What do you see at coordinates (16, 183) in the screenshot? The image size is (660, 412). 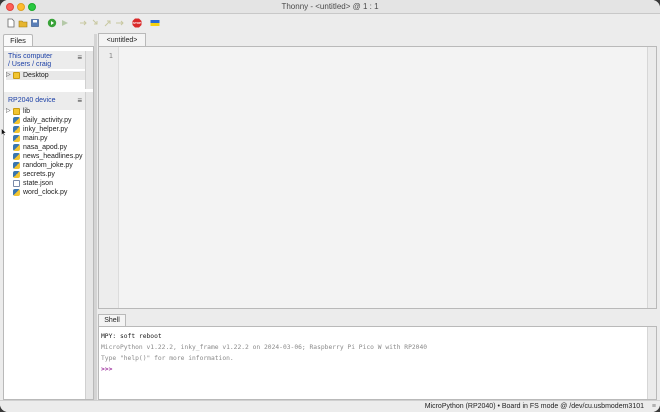 I see `json-file-icon` at bounding box center [16, 183].